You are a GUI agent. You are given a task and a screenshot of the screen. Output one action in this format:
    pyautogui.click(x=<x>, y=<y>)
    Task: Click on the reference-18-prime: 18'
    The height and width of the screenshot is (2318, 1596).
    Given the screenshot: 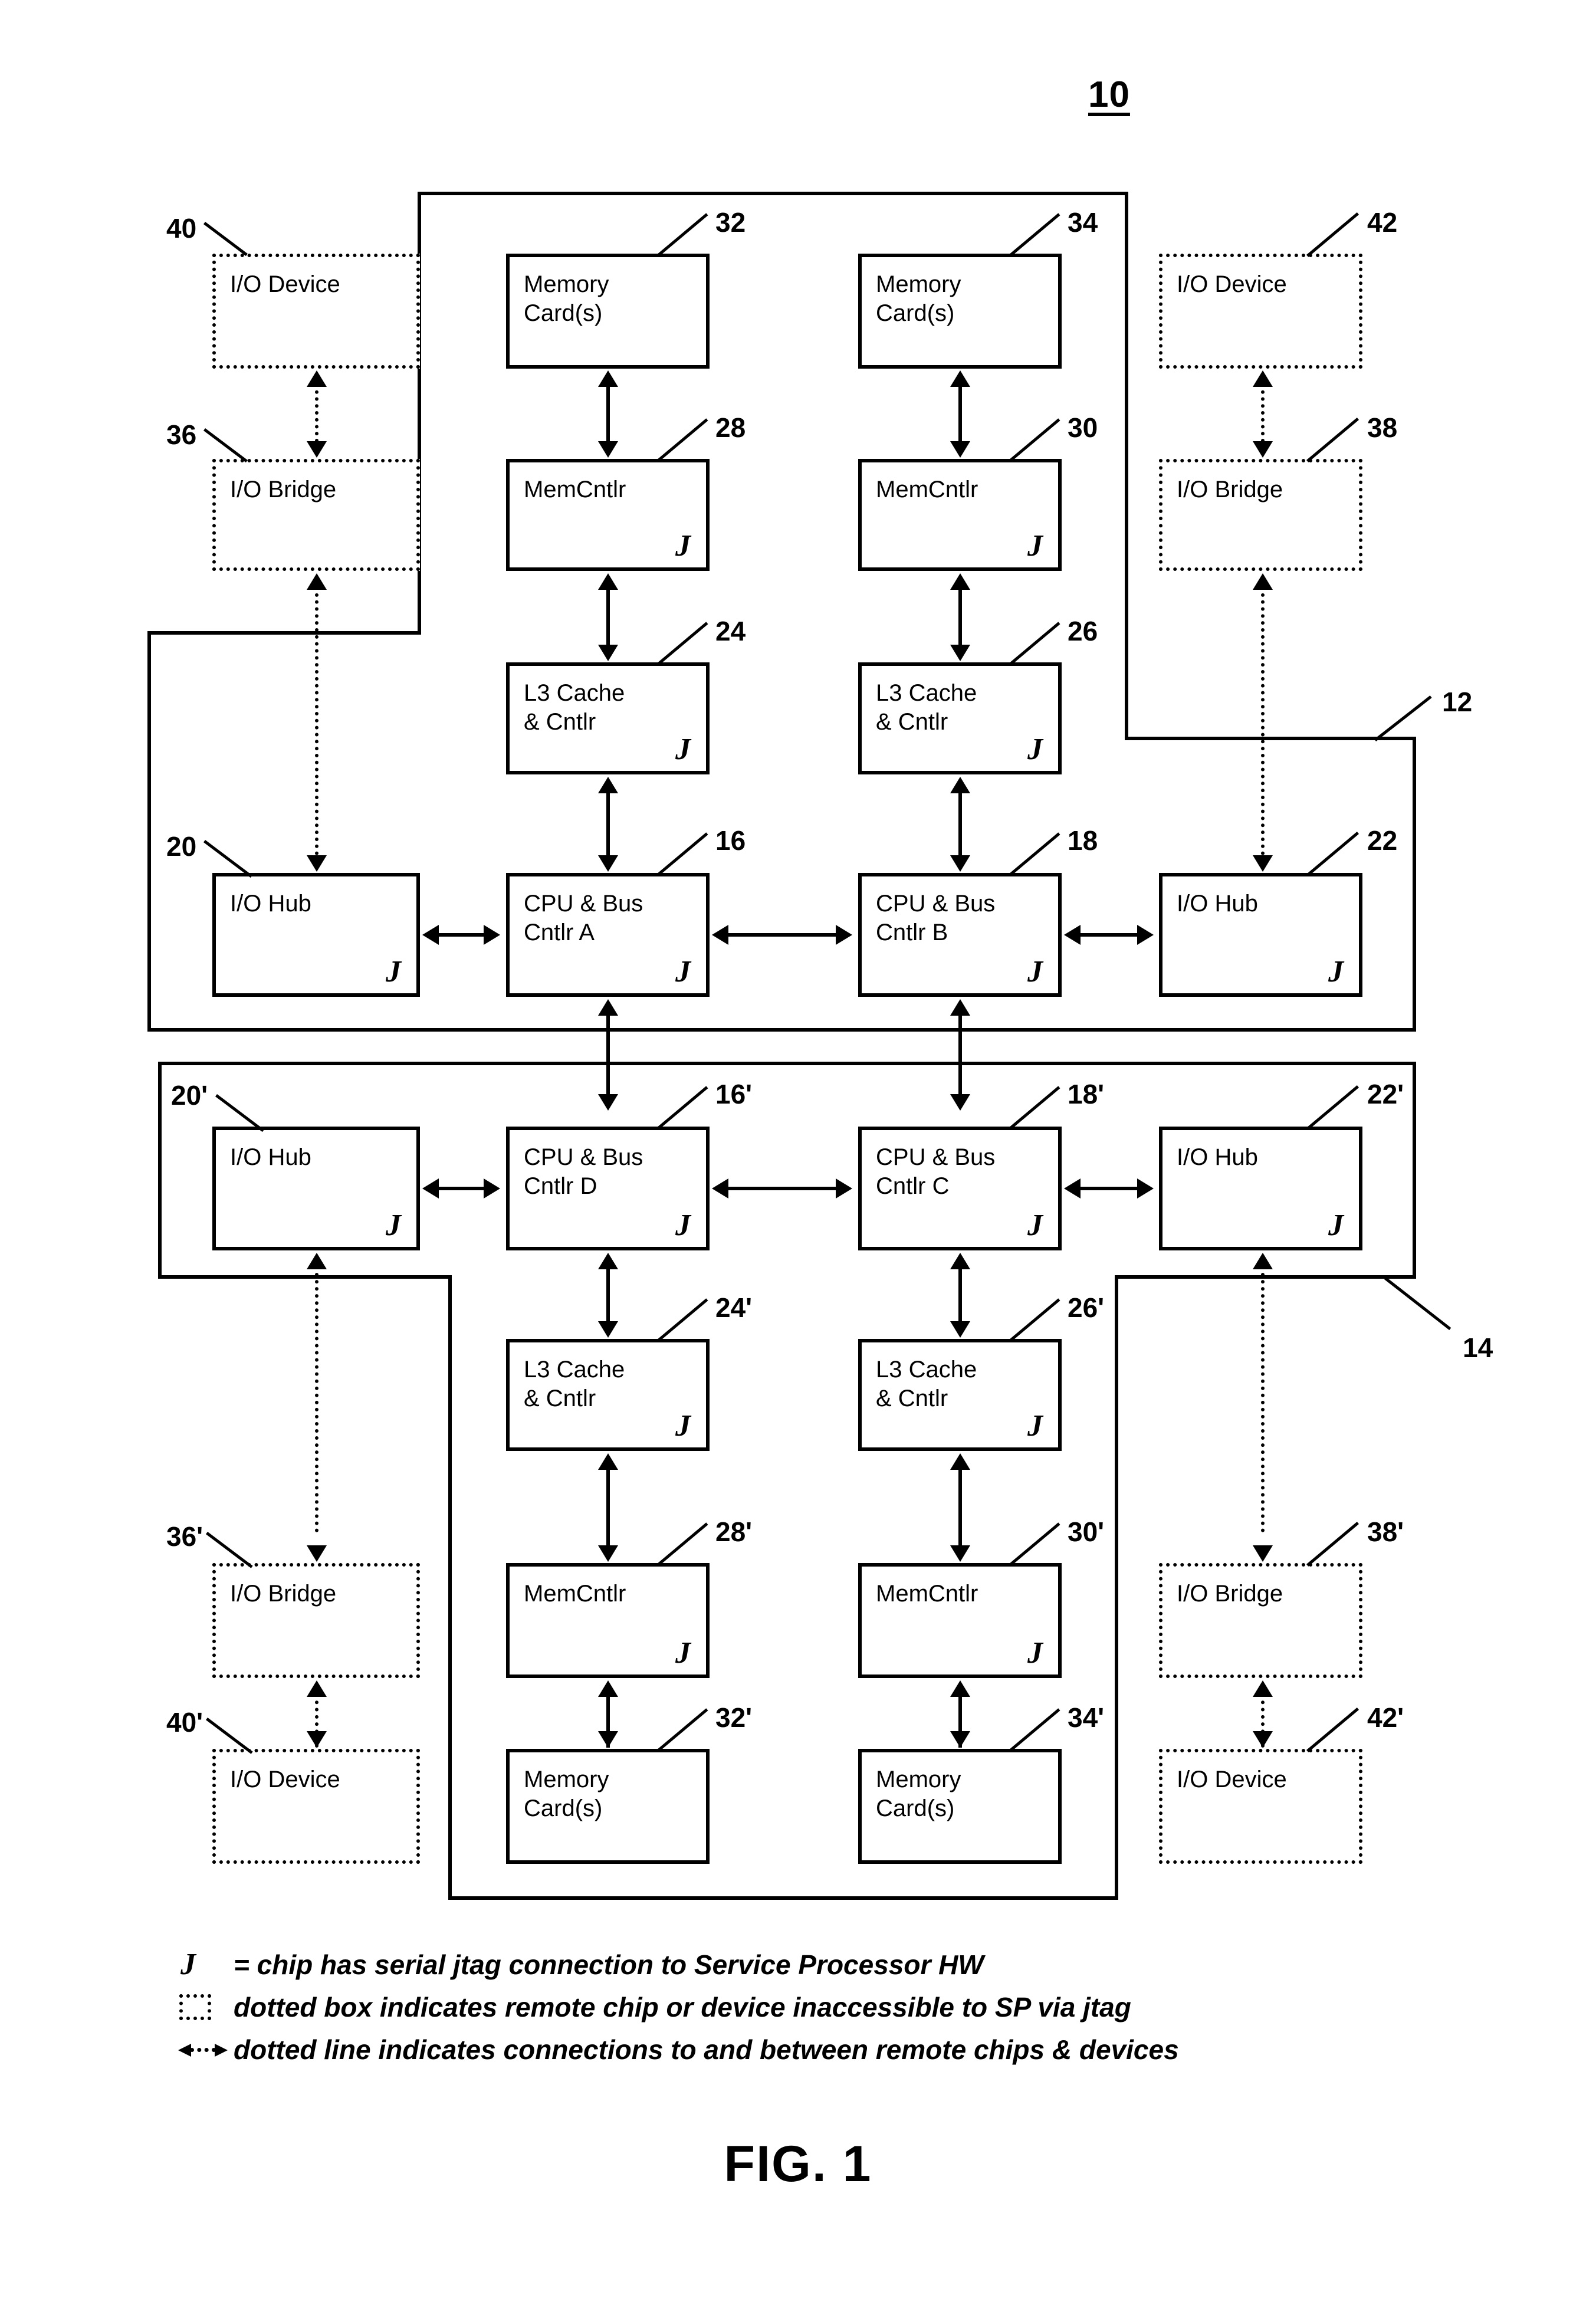 What is the action you would take?
    pyautogui.click(x=1087, y=1094)
    